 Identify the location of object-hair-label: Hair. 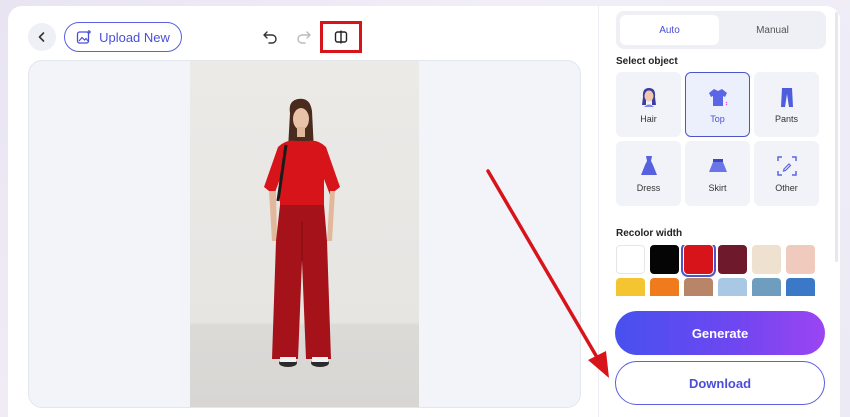
(648, 119).